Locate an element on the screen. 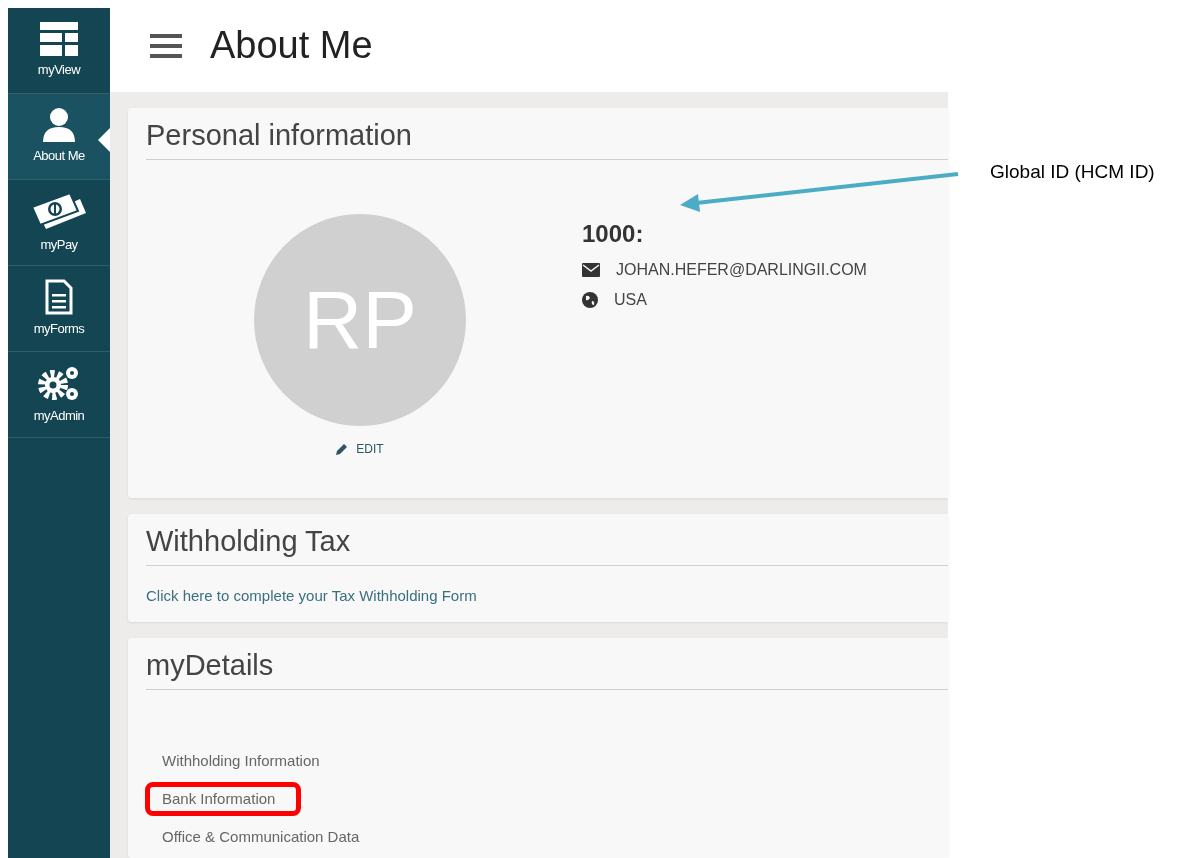  person-icon is located at coordinates (59, 124).